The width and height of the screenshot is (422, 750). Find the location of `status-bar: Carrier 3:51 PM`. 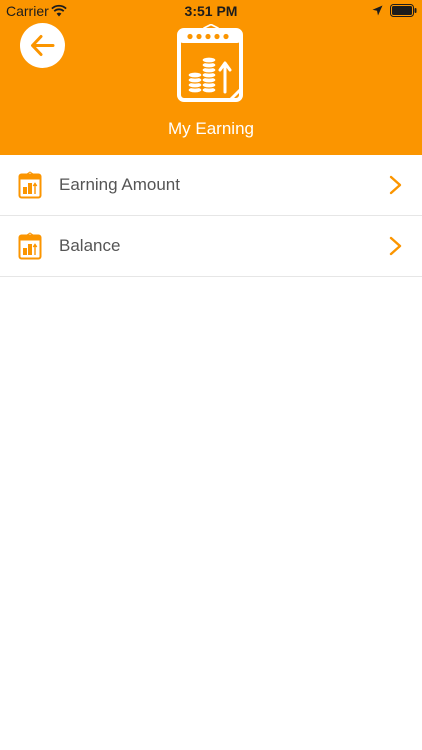

status-bar: Carrier 3:51 PM is located at coordinates (211, 11).